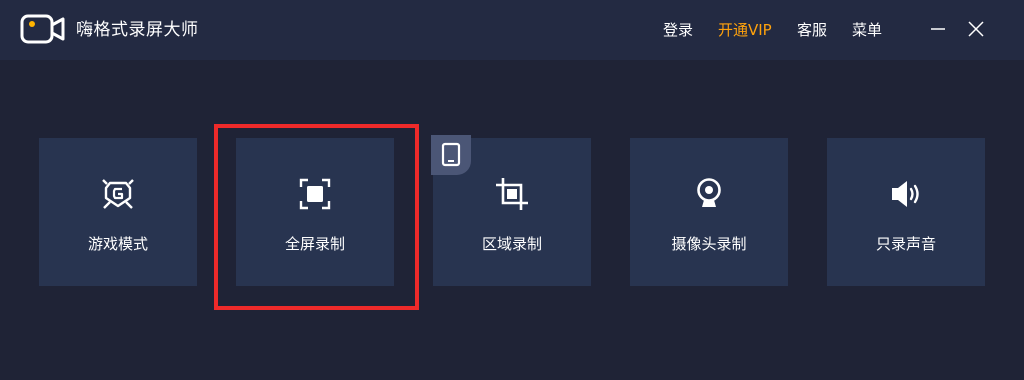 The image size is (1024, 380). I want to click on close-icon, so click(976, 29).